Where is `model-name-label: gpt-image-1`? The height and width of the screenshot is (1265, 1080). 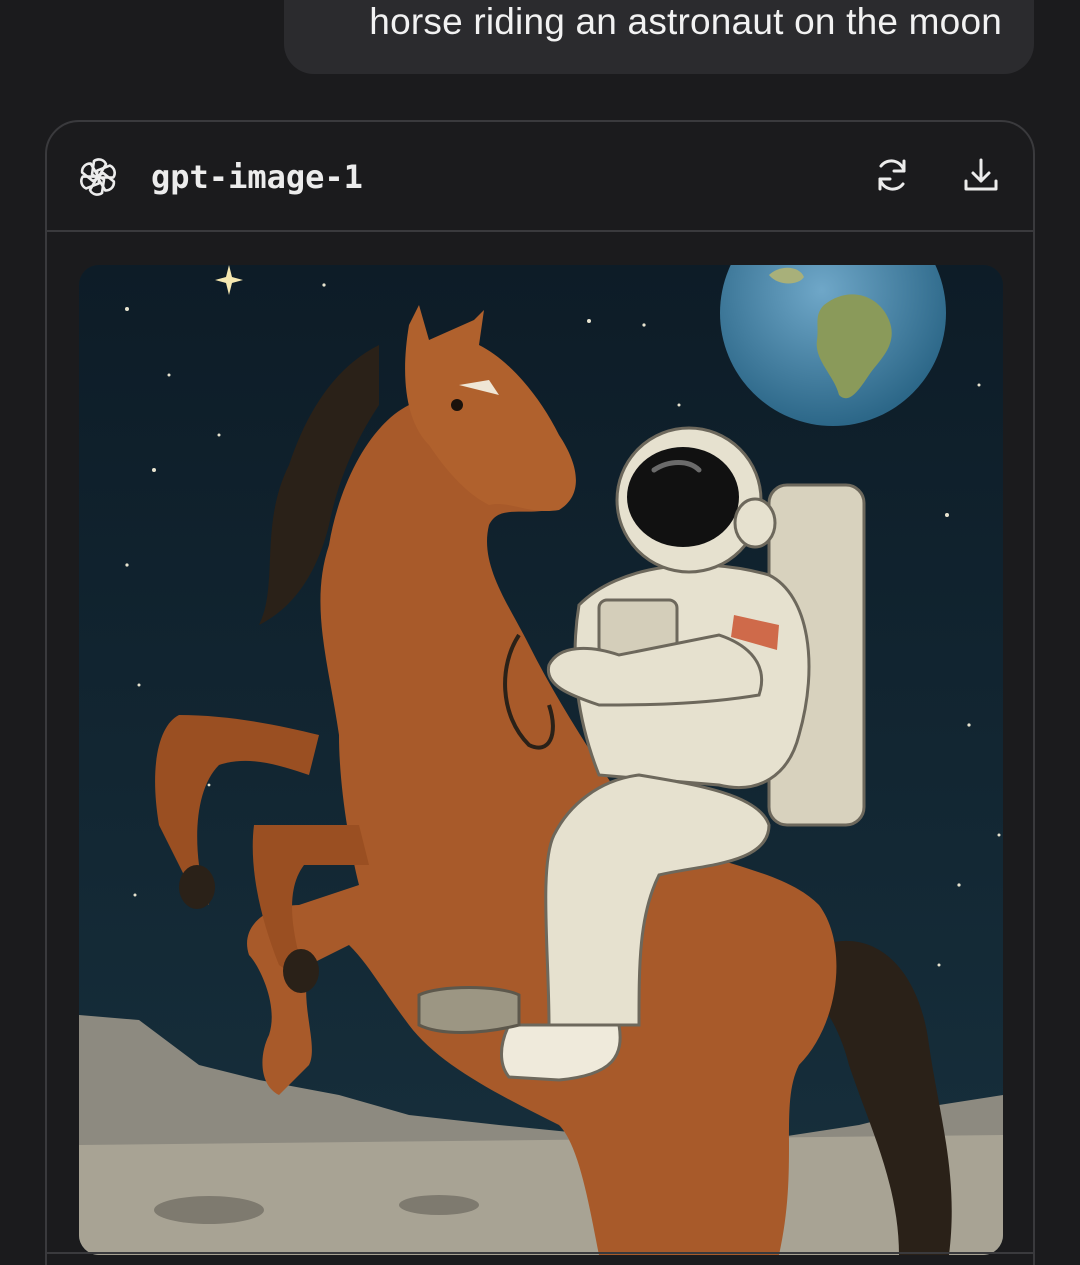
model-name-label: gpt-image-1 is located at coordinates (257, 177).